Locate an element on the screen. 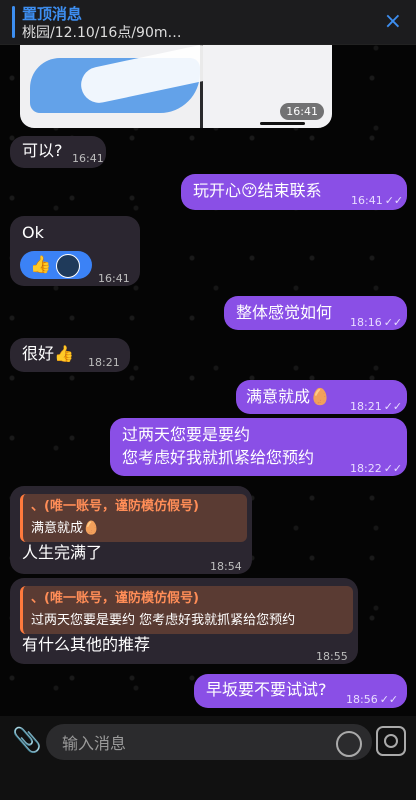  message-text: 早坂要不要试试? is located at coordinates (266, 689).